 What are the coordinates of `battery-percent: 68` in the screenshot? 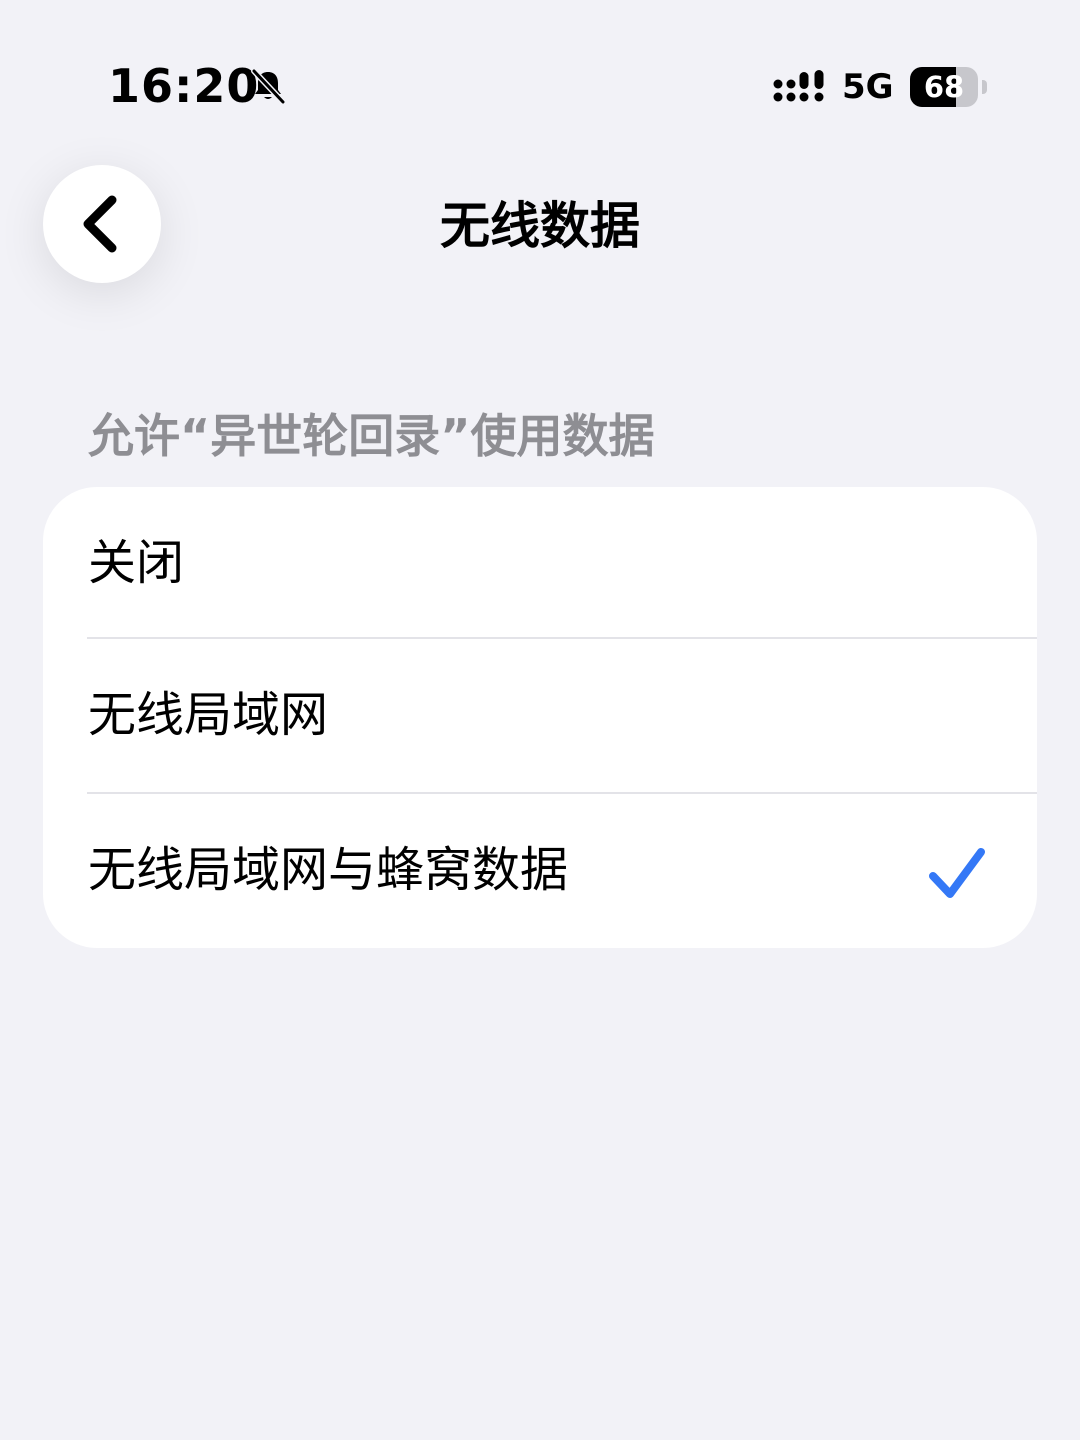 It's located at (944, 87).